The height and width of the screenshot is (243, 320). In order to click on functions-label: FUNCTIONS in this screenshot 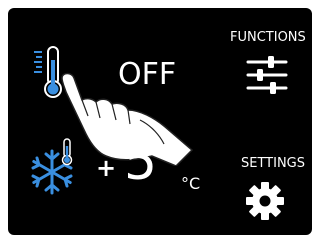, I will do `click(268, 37)`.